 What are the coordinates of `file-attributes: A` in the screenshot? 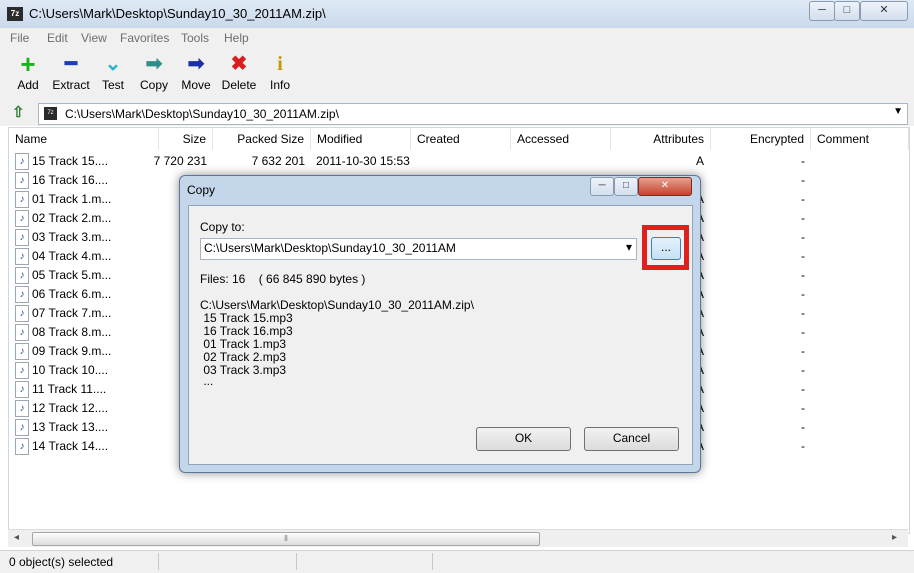 It's located at (699, 161).